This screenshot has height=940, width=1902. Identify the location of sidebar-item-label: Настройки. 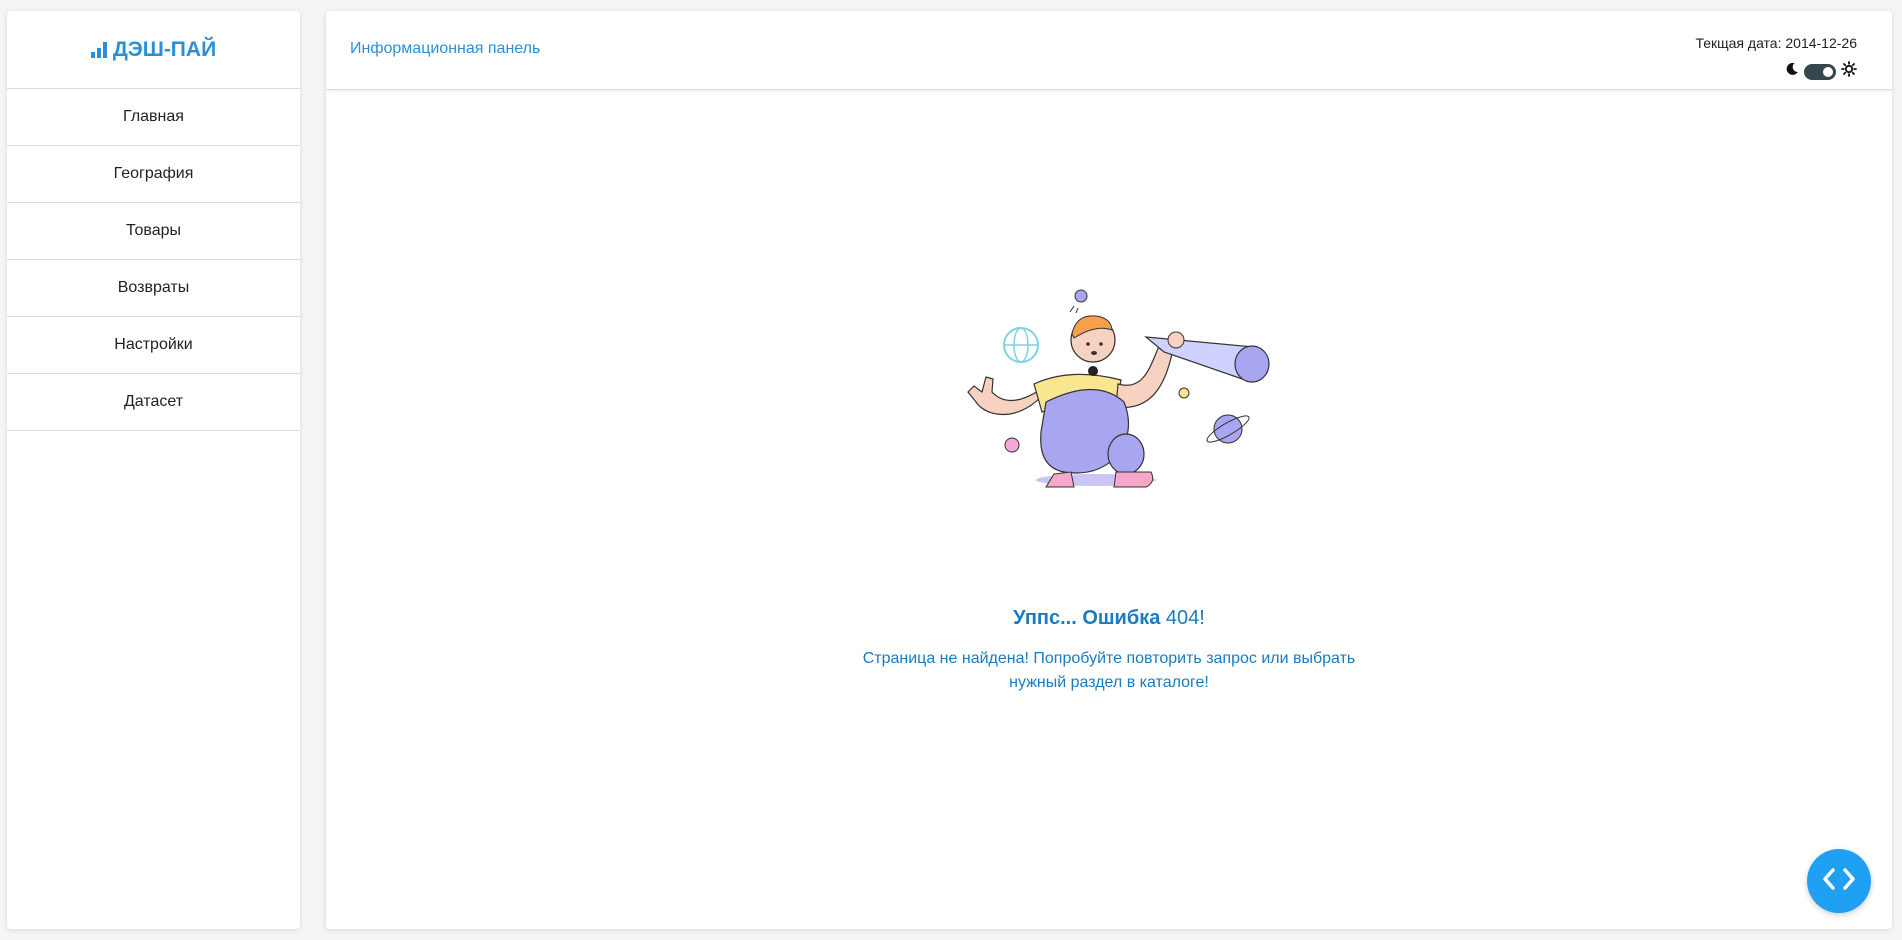
(153, 344).